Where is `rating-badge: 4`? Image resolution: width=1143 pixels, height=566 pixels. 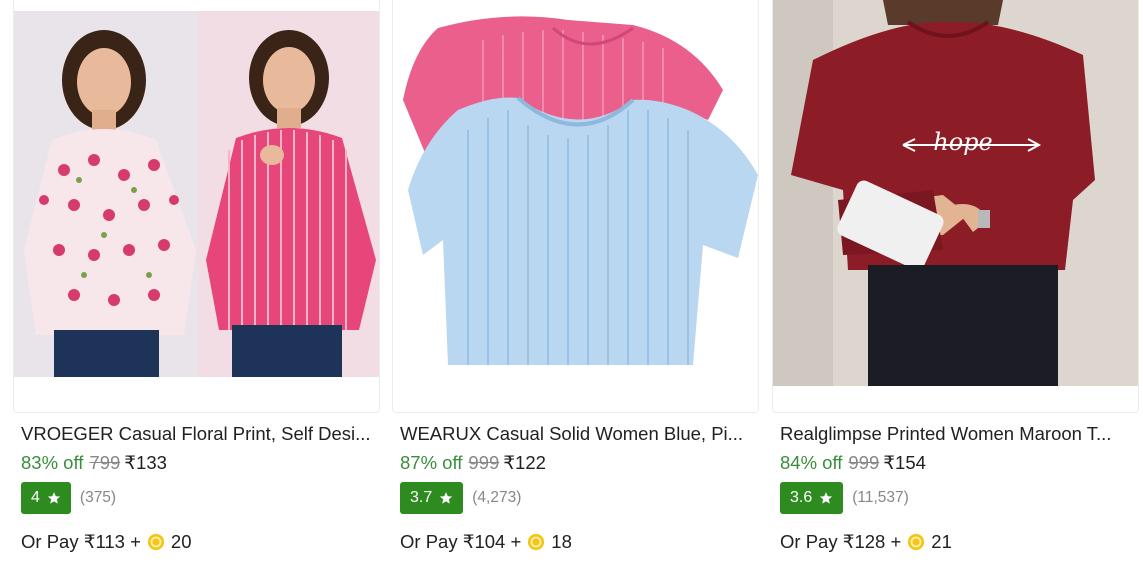
rating-badge: 4 is located at coordinates (46, 498).